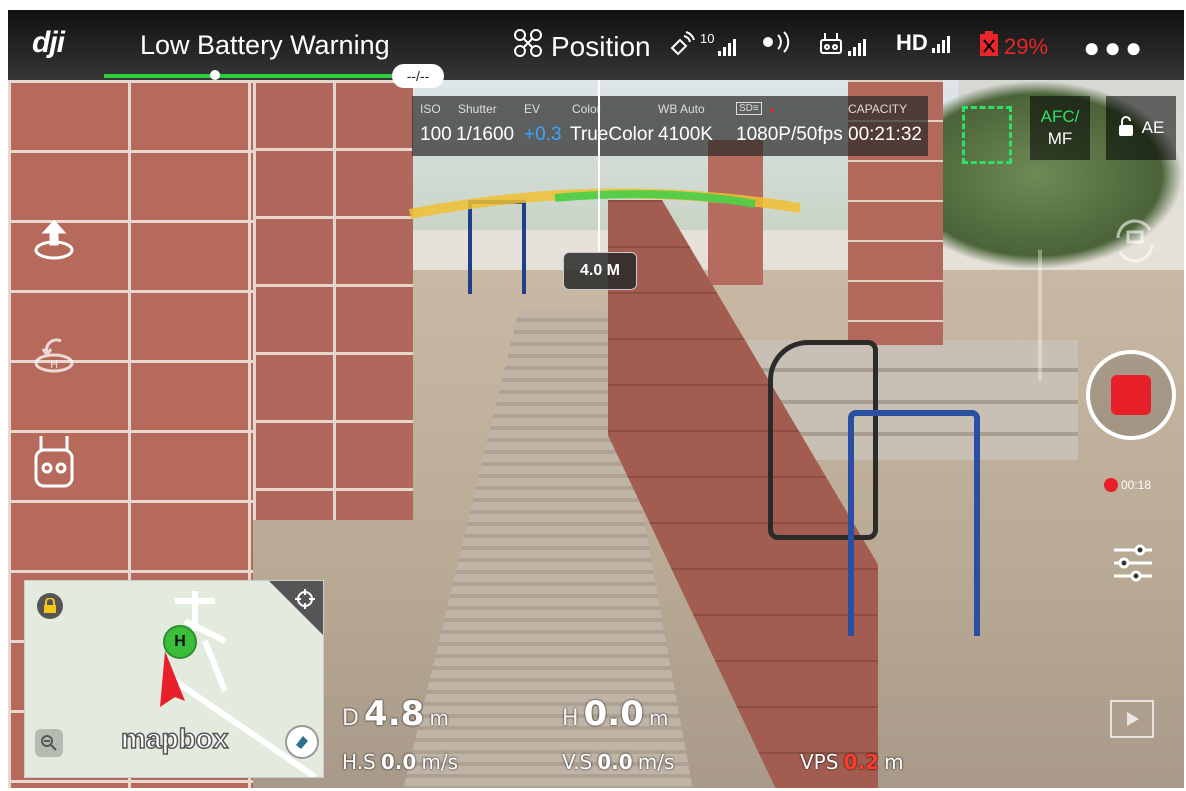  Describe the element at coordinates (778, 45) in the screenshot. I see `obstacle-sensing-status` at that location.